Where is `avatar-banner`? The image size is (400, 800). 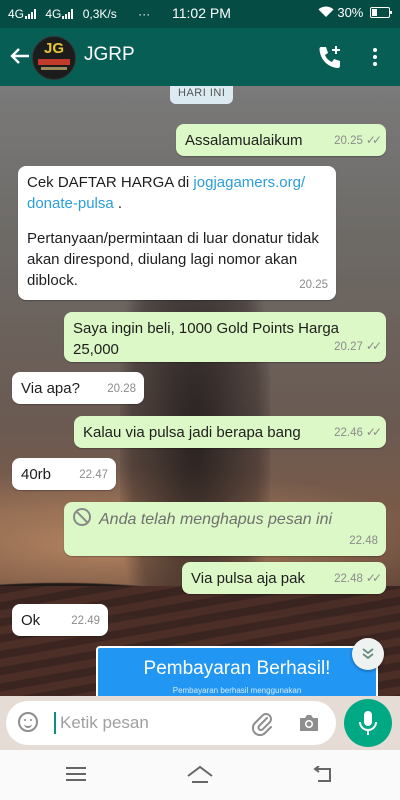
avatar-banner is located at coordinates (54, 62).